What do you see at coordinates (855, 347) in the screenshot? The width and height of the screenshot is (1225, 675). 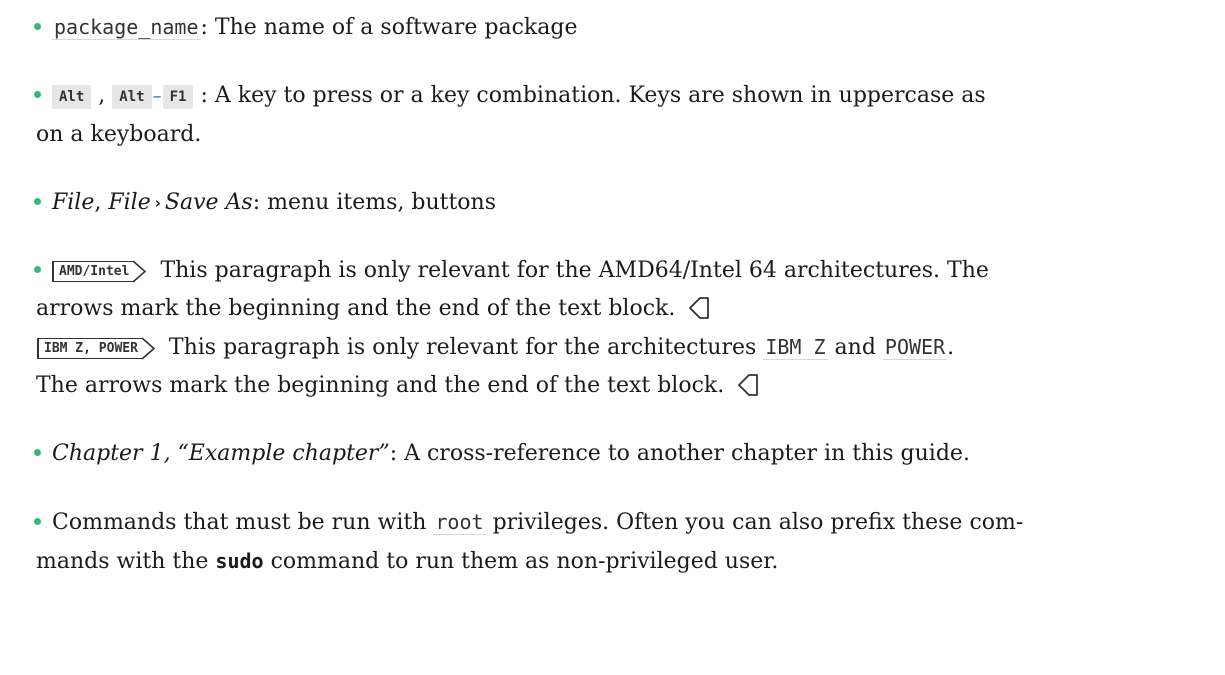 I see `arch-and: and` at bounding box center [855, 347].